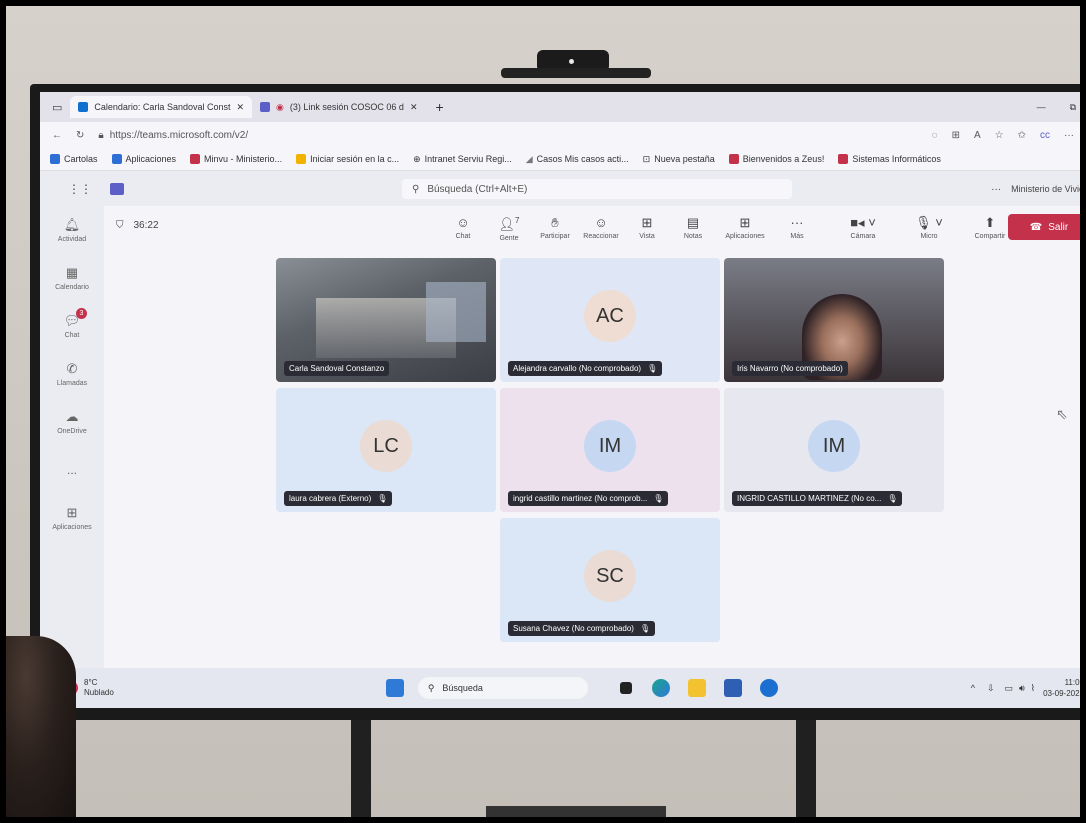 This screenshot has width=1086, height=823. I want to click on teams-icon, so click(265, 107).